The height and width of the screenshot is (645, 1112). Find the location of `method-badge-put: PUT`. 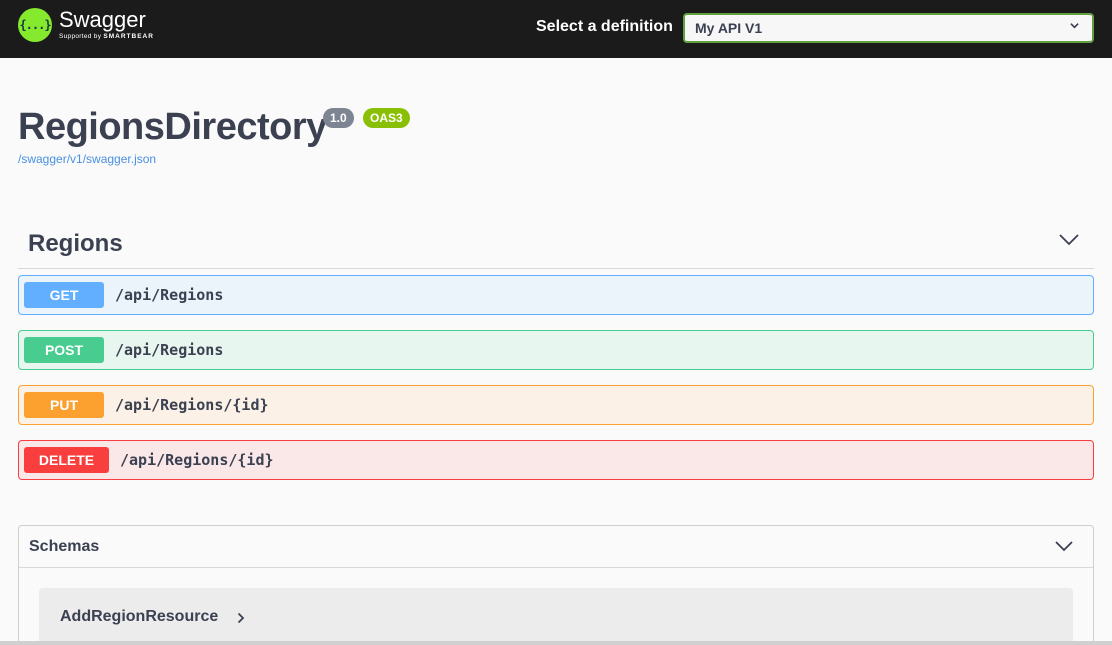

method-badge-put: PUT is located at coordinates (64, 405).